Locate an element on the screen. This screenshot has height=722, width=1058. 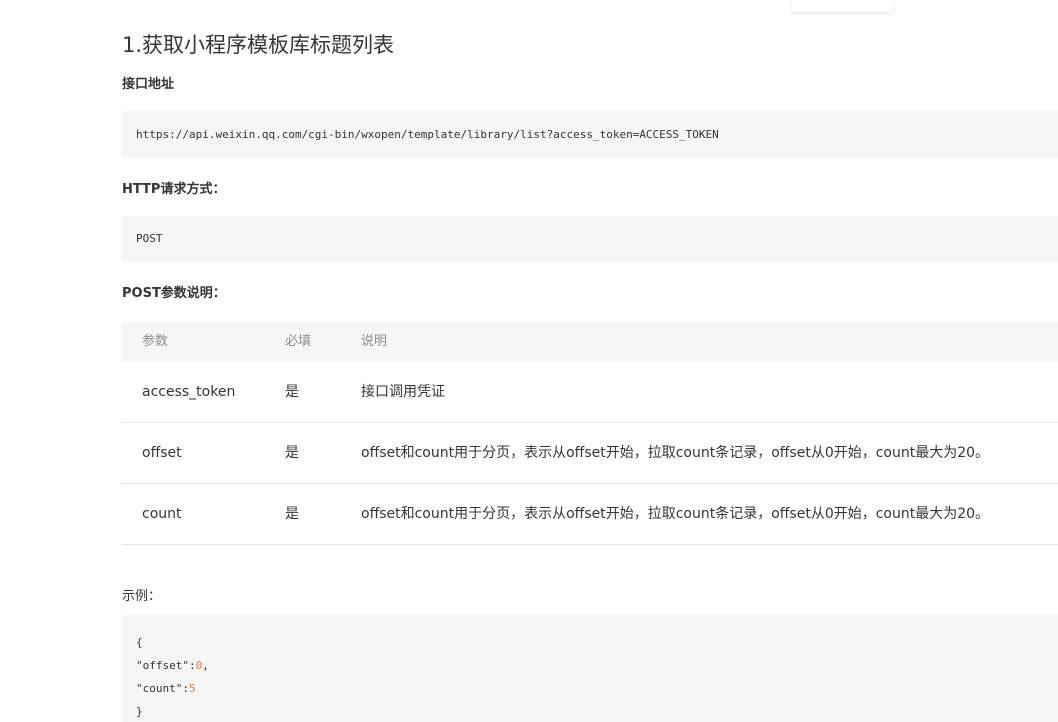
param-name: offset is located at coordinates (162, 453).